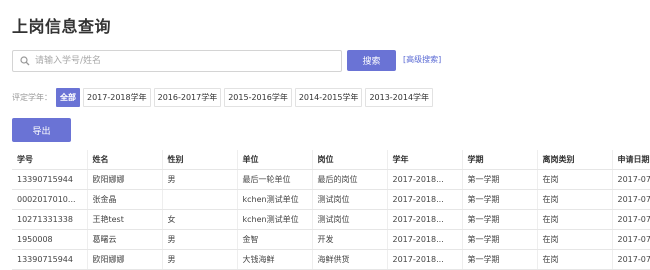  I want to click on column-header: 申请日期, so click(631, 160).